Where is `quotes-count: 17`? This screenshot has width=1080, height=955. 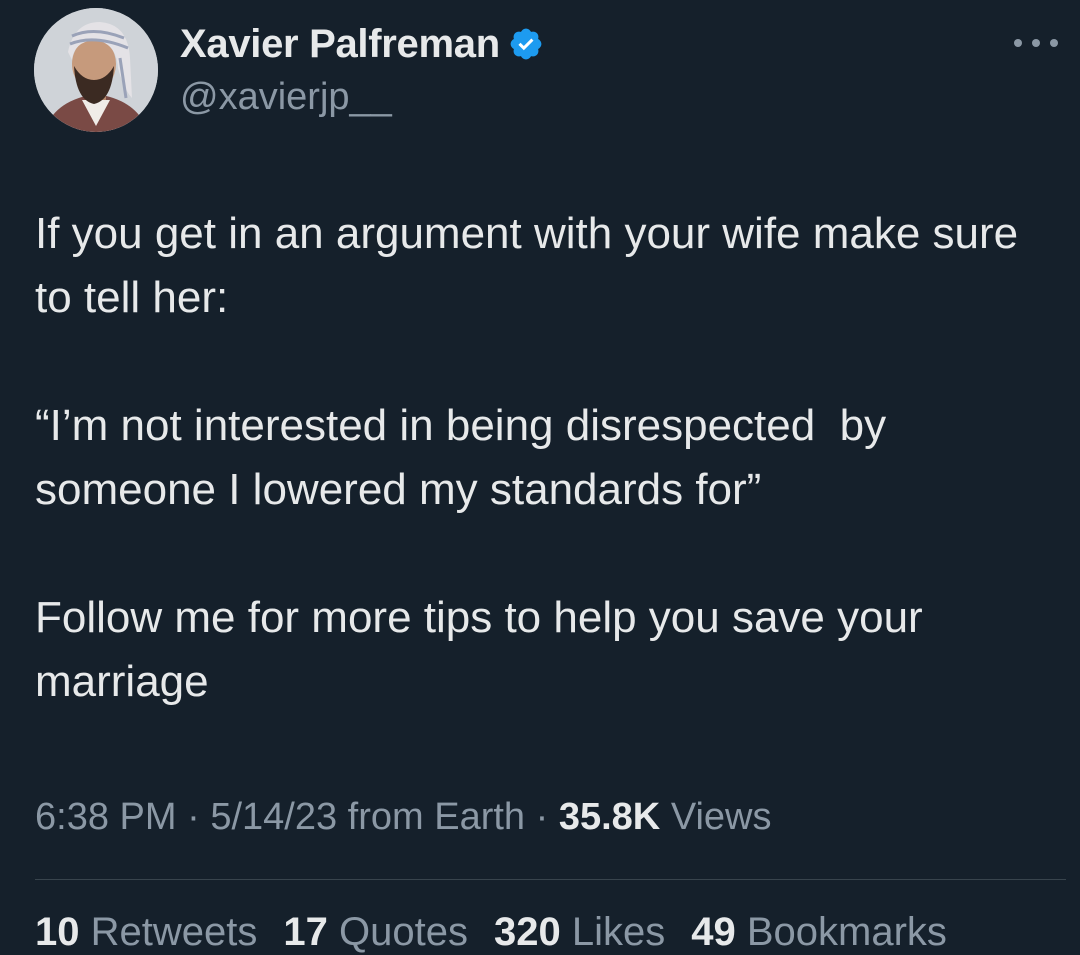
quotes-count: 17 is located at coordinates (305, 932).